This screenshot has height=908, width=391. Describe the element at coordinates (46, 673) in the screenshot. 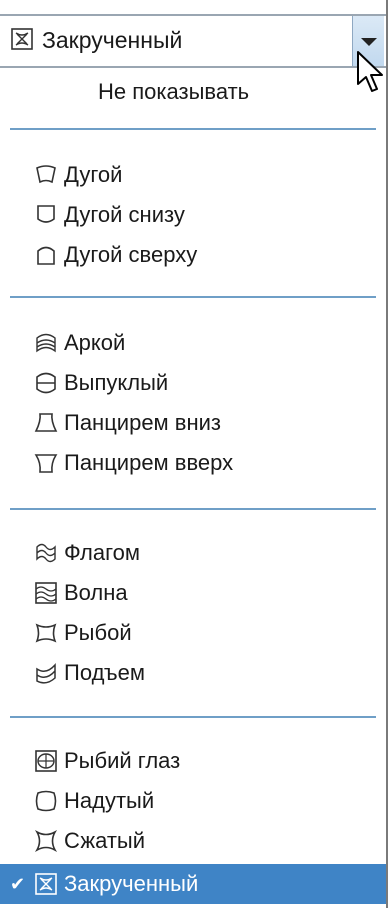

I see `rise-icon` at that location.